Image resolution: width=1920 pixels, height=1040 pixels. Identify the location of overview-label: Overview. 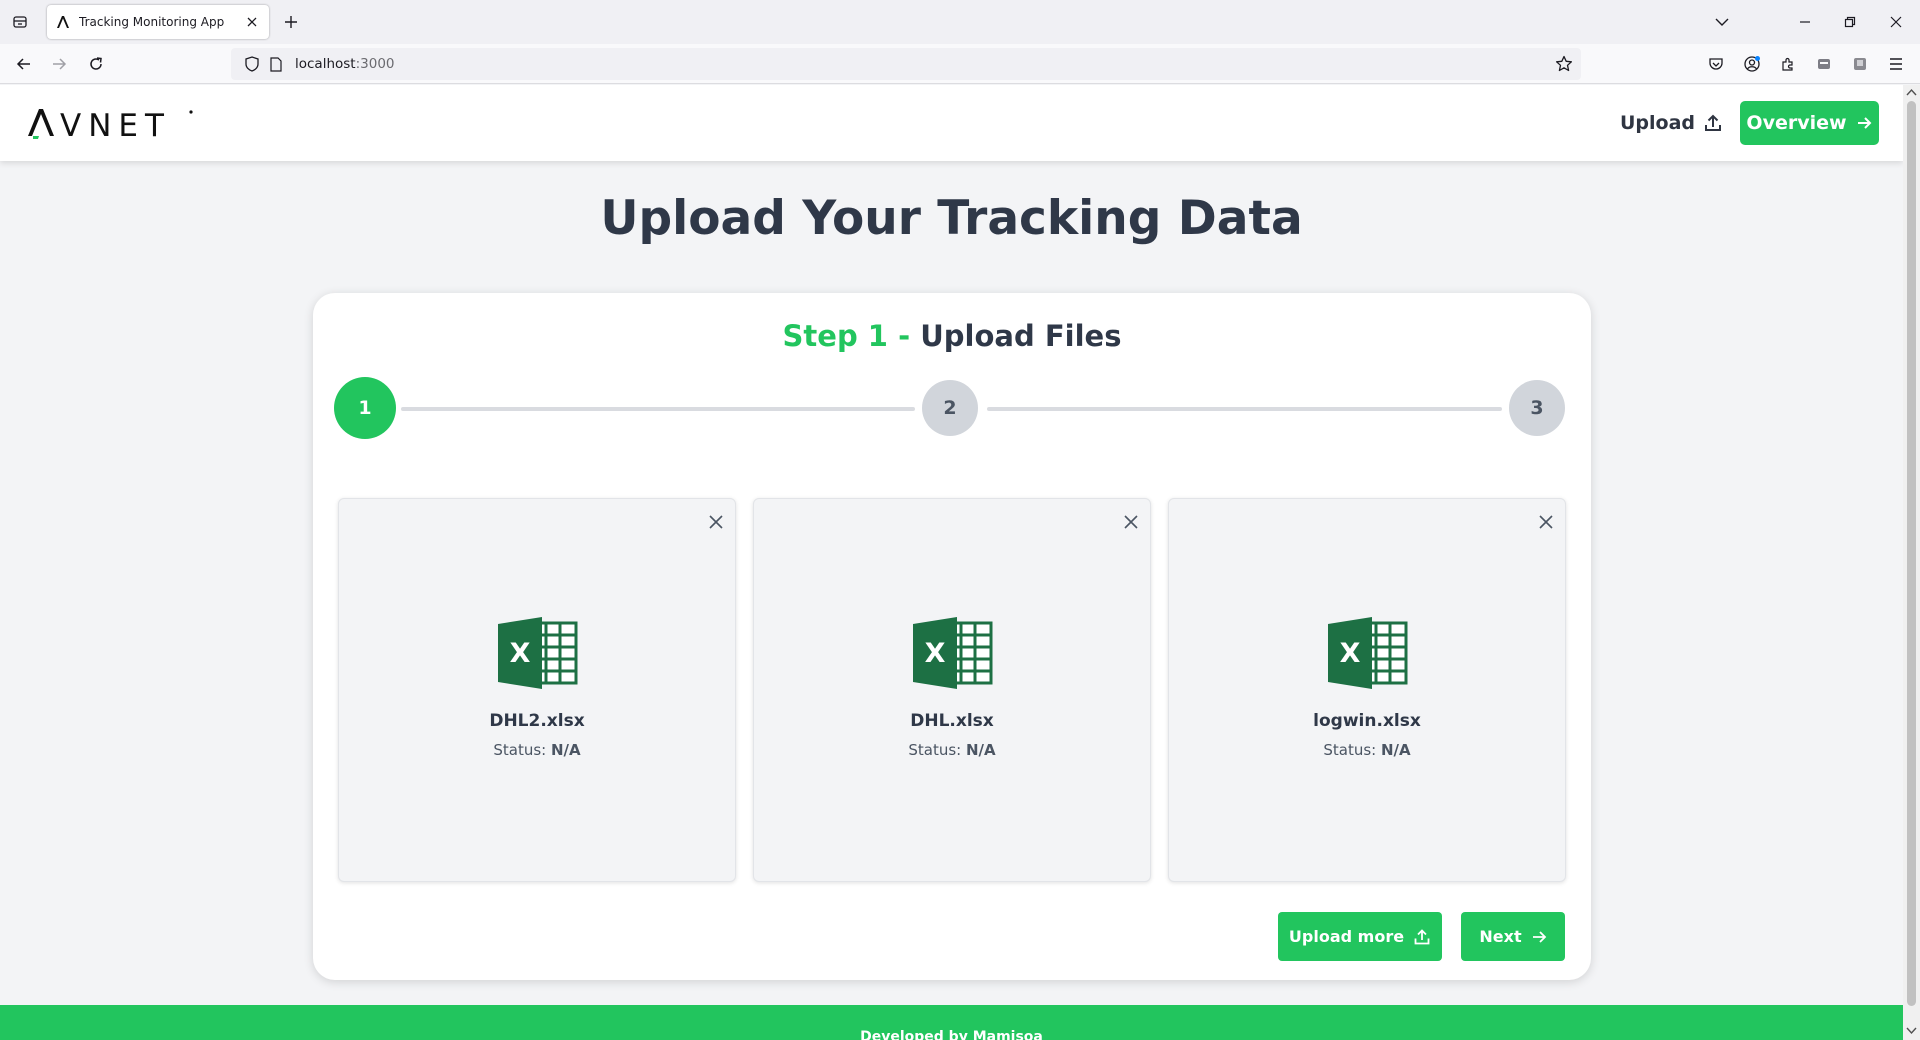
(1796, 123).